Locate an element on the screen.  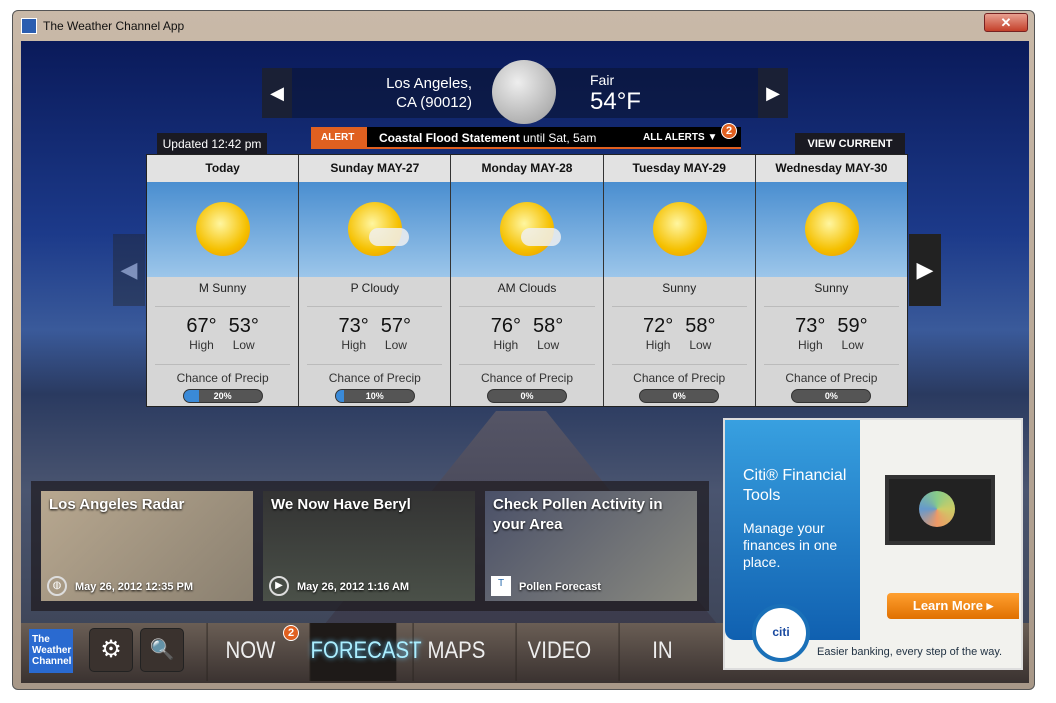
condition: M Sunny is located at coordinates (223, 294).